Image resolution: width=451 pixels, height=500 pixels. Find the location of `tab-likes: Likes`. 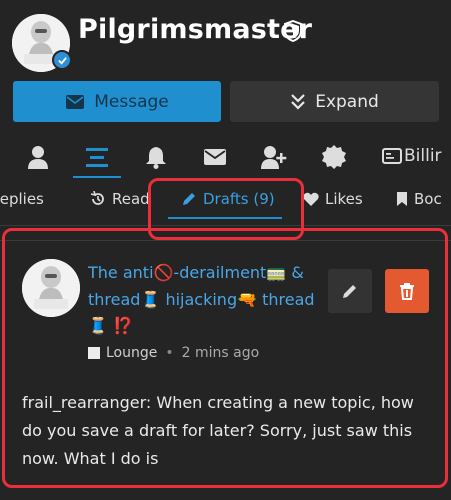

tab-likes: Likes is located at coordinates (333, 199).